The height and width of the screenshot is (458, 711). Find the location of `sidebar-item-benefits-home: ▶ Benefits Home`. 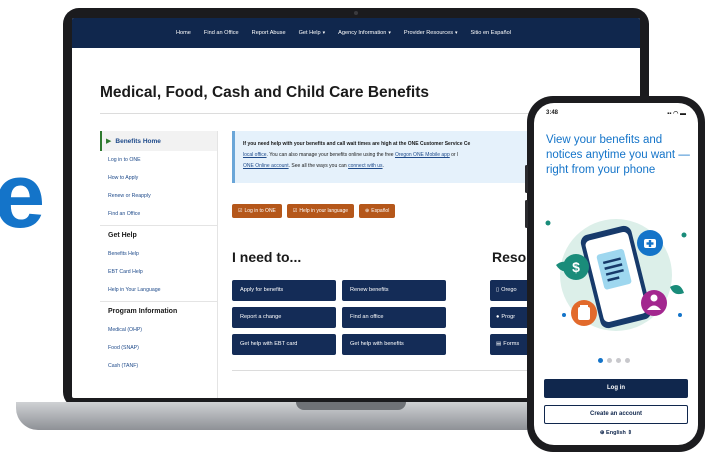

sidebar-item-benefits-home: ▶ Benefits Home is located at coordinates (158, 141).